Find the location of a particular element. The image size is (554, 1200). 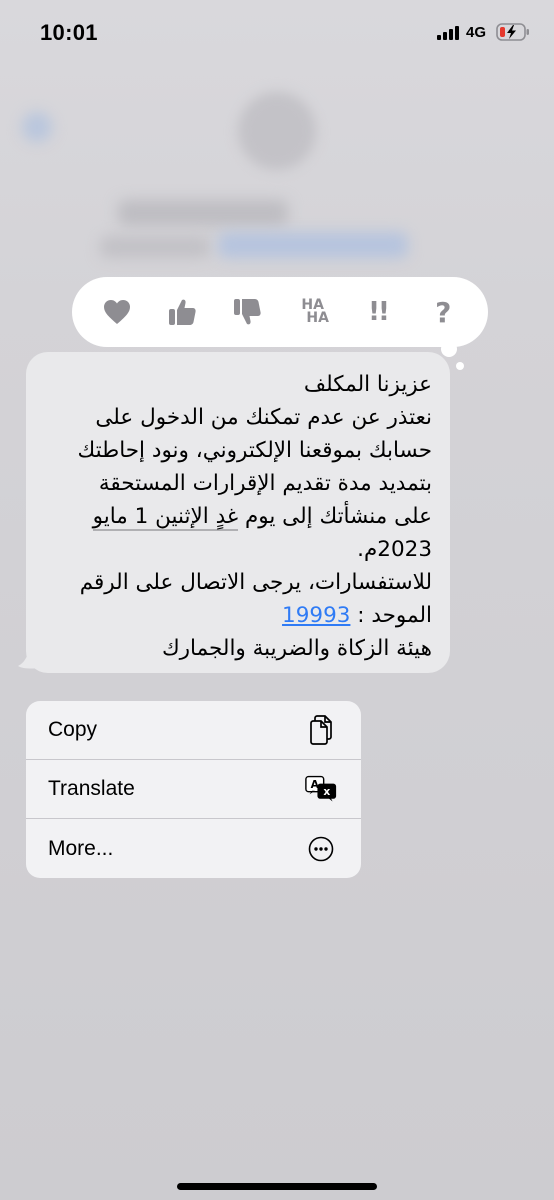

message-line: عزيزنا المكلف is located at coordinates (367, 384).